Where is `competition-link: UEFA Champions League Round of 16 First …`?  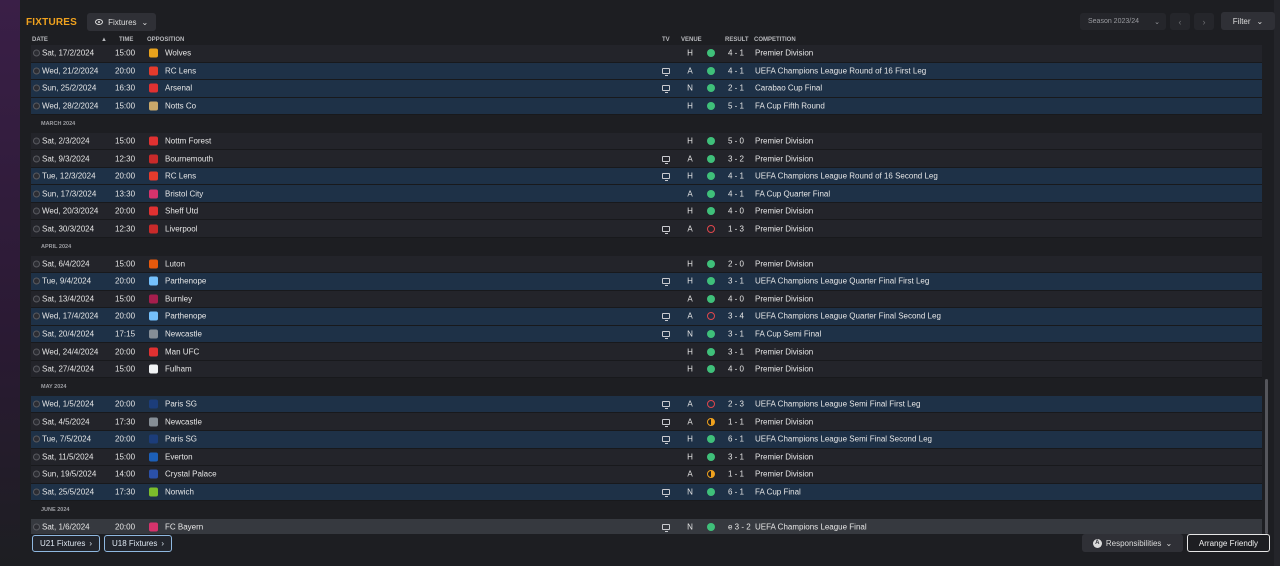
competition-link: UEFA Champions League Round of 16 First … is located at coordinates (840, 70).